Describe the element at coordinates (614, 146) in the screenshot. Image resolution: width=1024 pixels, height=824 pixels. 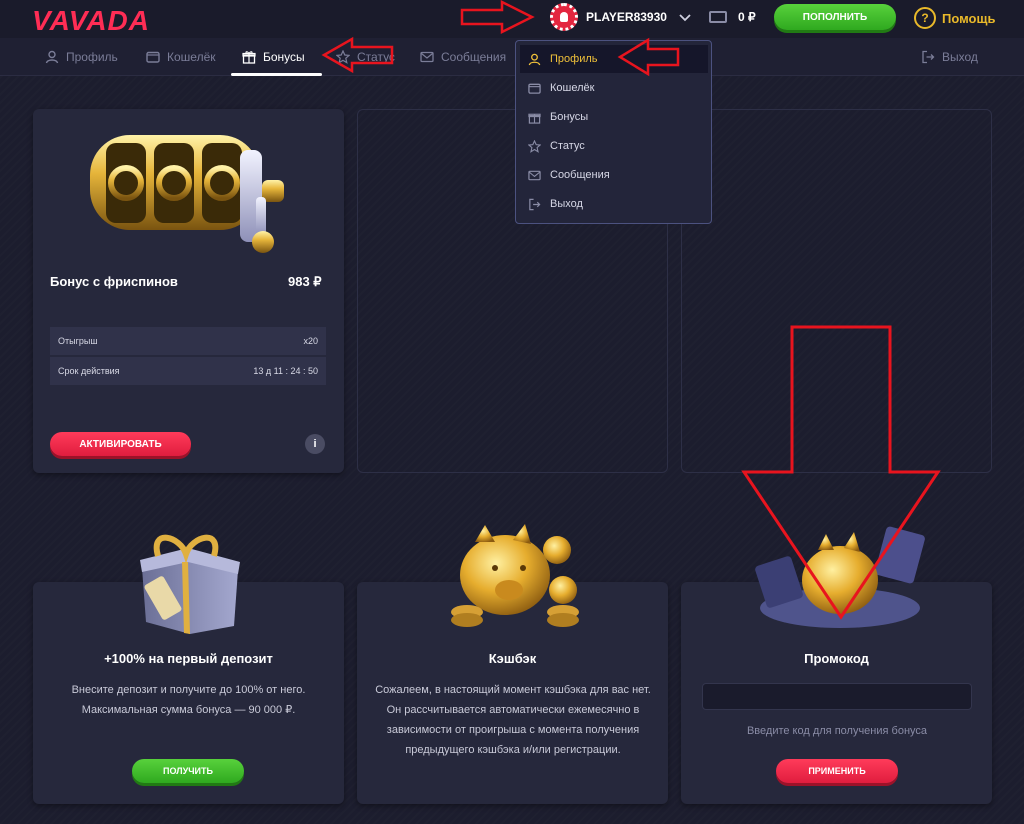
I see `dropdown-item-status: Статус` at that location.